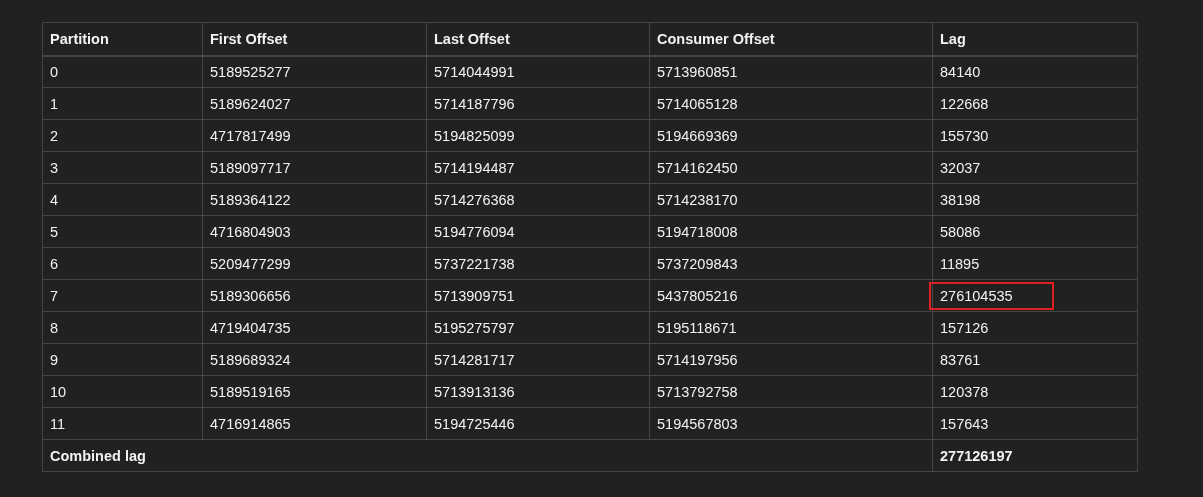 The height and width of the screenshot is (497, 1203). What do you see at coordinates (791, 135) in the screenshot?
I see `table-cell: 5194669369` at bounding box center [791, 135].